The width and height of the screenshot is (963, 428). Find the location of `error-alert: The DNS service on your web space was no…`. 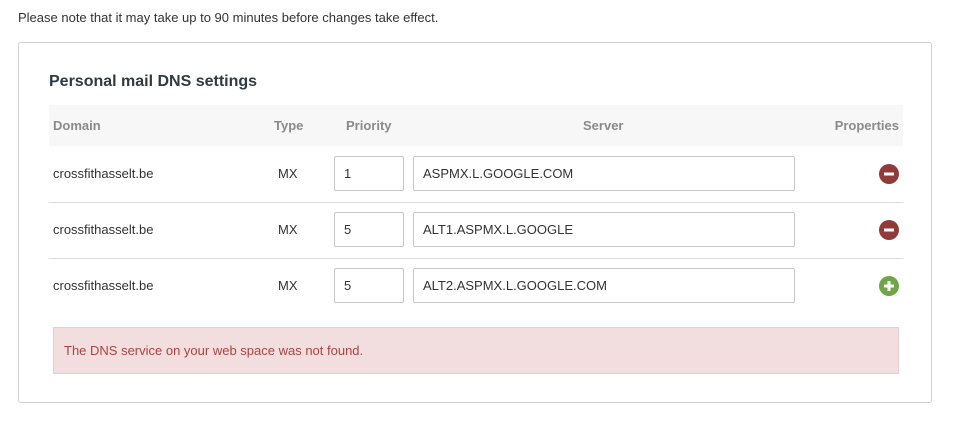

error-alert: The DNS service on your web space was no… is located at coordinates (476, 350).